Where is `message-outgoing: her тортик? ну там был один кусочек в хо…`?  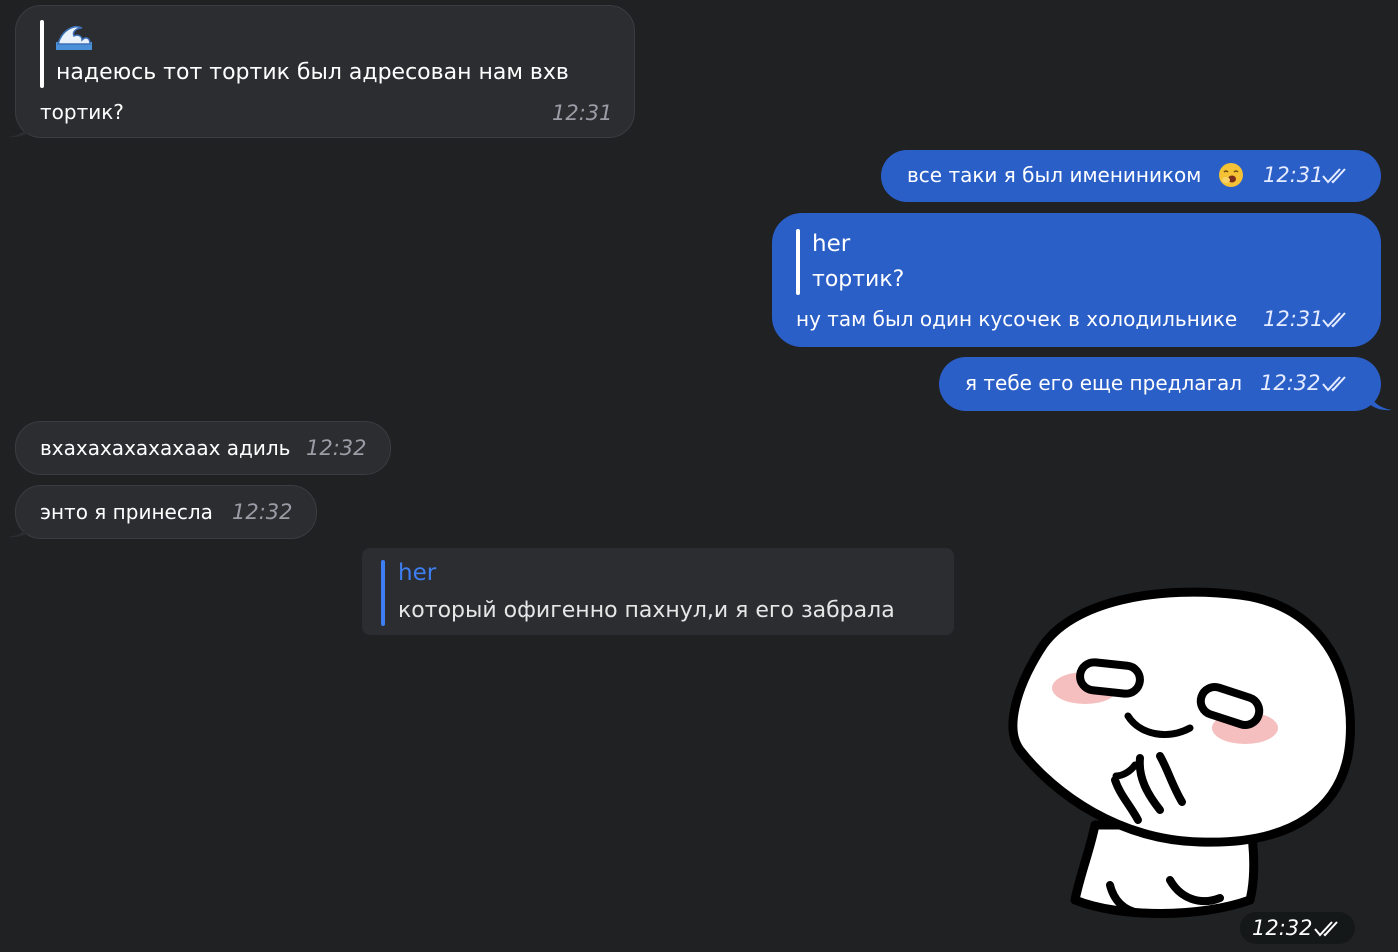 message-outgoing: her тортик? ну там был один кусочек в хо… is located at coordinates (1076, 280).